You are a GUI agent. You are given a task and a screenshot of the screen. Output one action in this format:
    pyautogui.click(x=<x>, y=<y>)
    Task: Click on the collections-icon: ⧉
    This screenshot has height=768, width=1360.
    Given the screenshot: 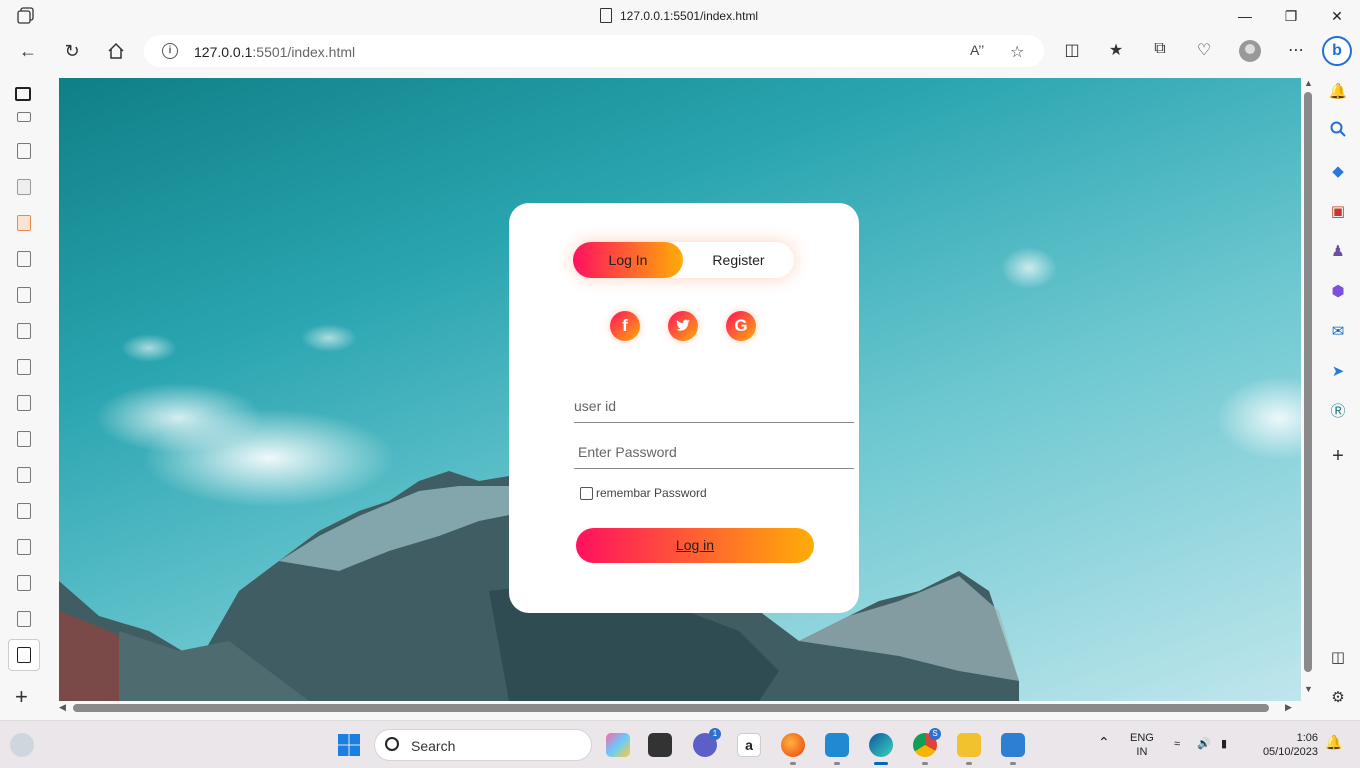 What is the action you would take?
    pyautogui.click(x=1160, y=49)
    